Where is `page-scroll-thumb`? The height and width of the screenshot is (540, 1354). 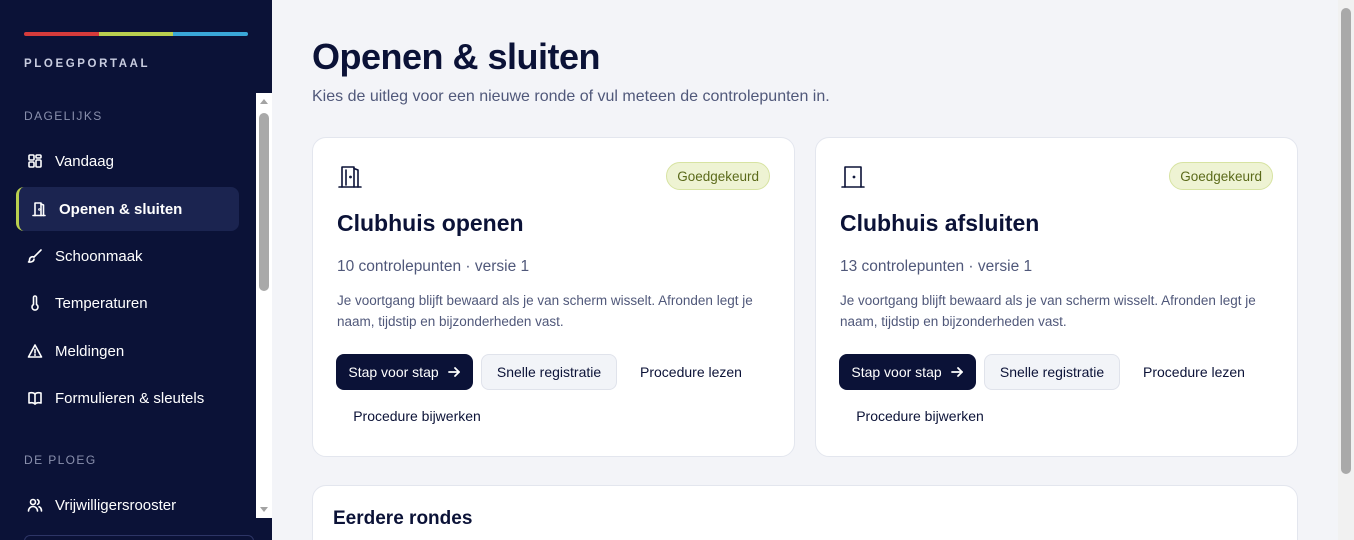 page-scroll-thumb is located at coordinates (1346, 241).